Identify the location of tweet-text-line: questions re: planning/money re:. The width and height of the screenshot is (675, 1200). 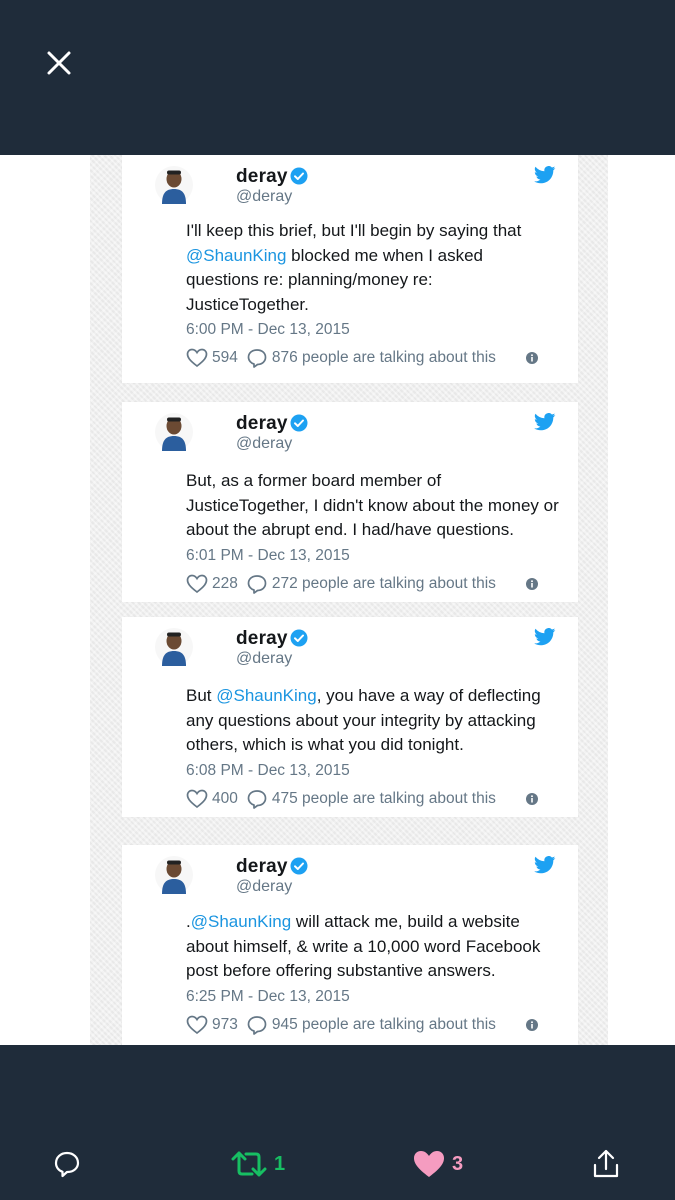
(381, 280).